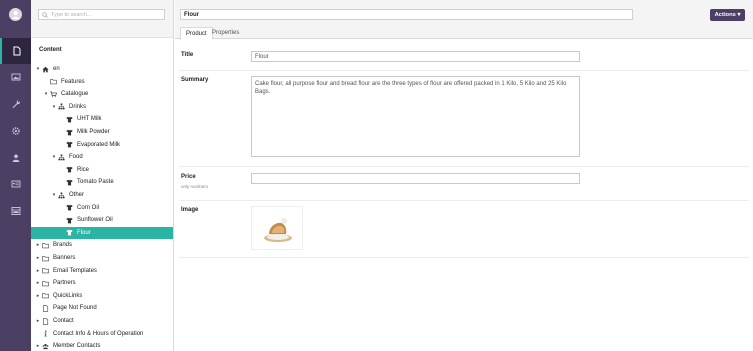  What do you see at coordinates (45, 333) in the screenshot?
I see `info-icon` at bounding box center [45, 333].